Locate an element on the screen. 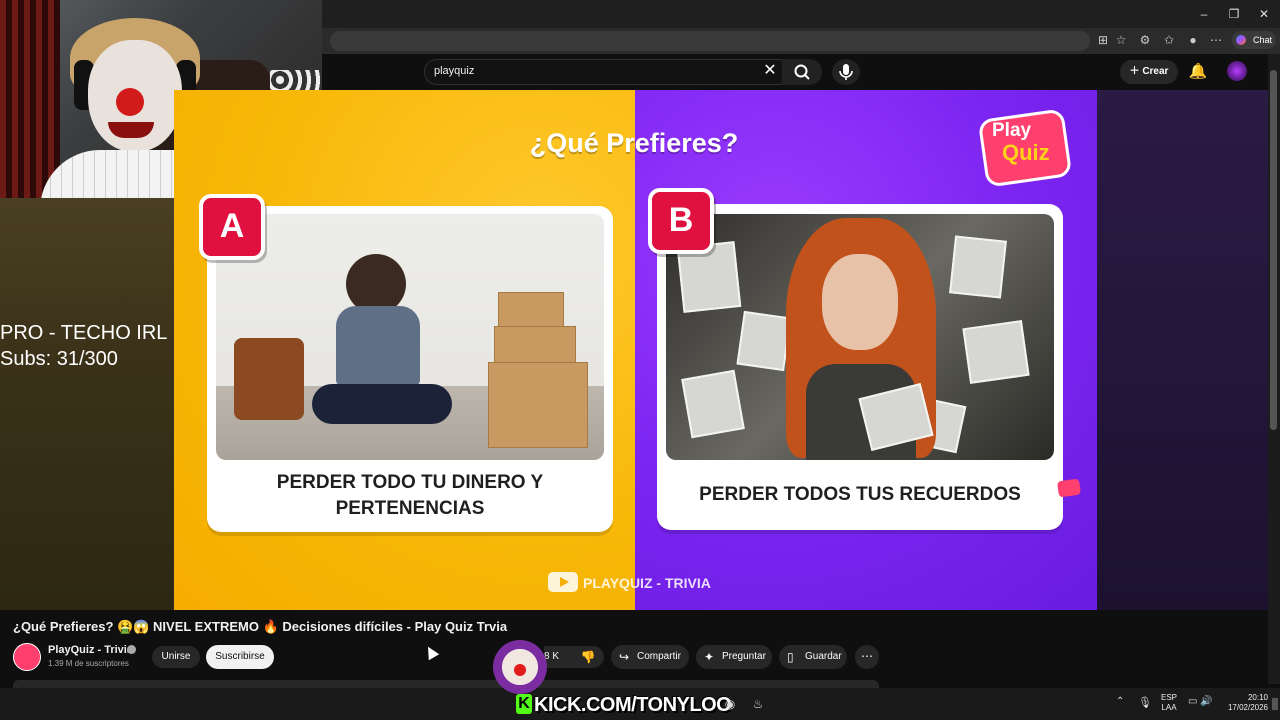  lang-line-1: ESP is located at coordinates (1168, 697).